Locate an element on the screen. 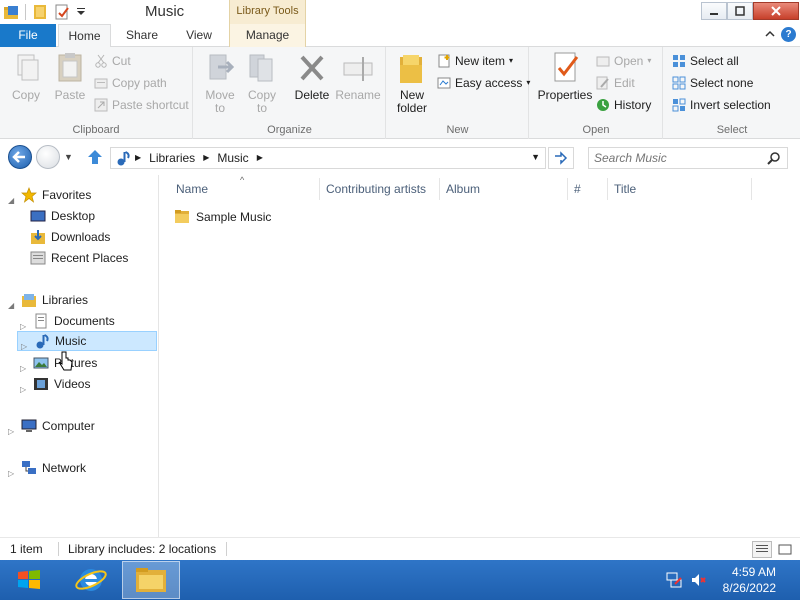  explorer-app-icon is located at coordinates (11, 12).